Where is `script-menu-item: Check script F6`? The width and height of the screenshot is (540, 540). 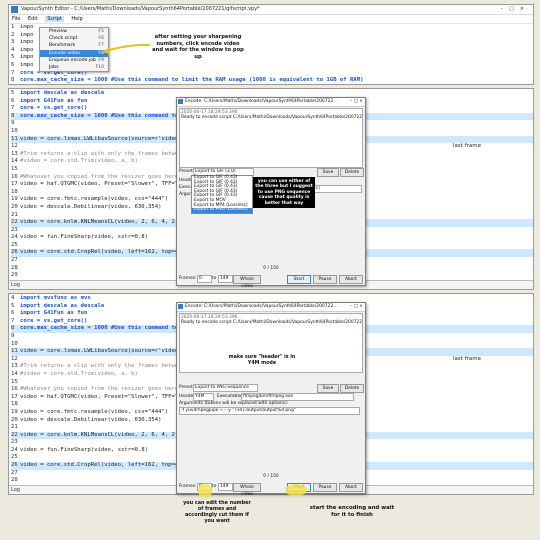
script-menu-item: Check script F6 is located at coordinates (74, 38).